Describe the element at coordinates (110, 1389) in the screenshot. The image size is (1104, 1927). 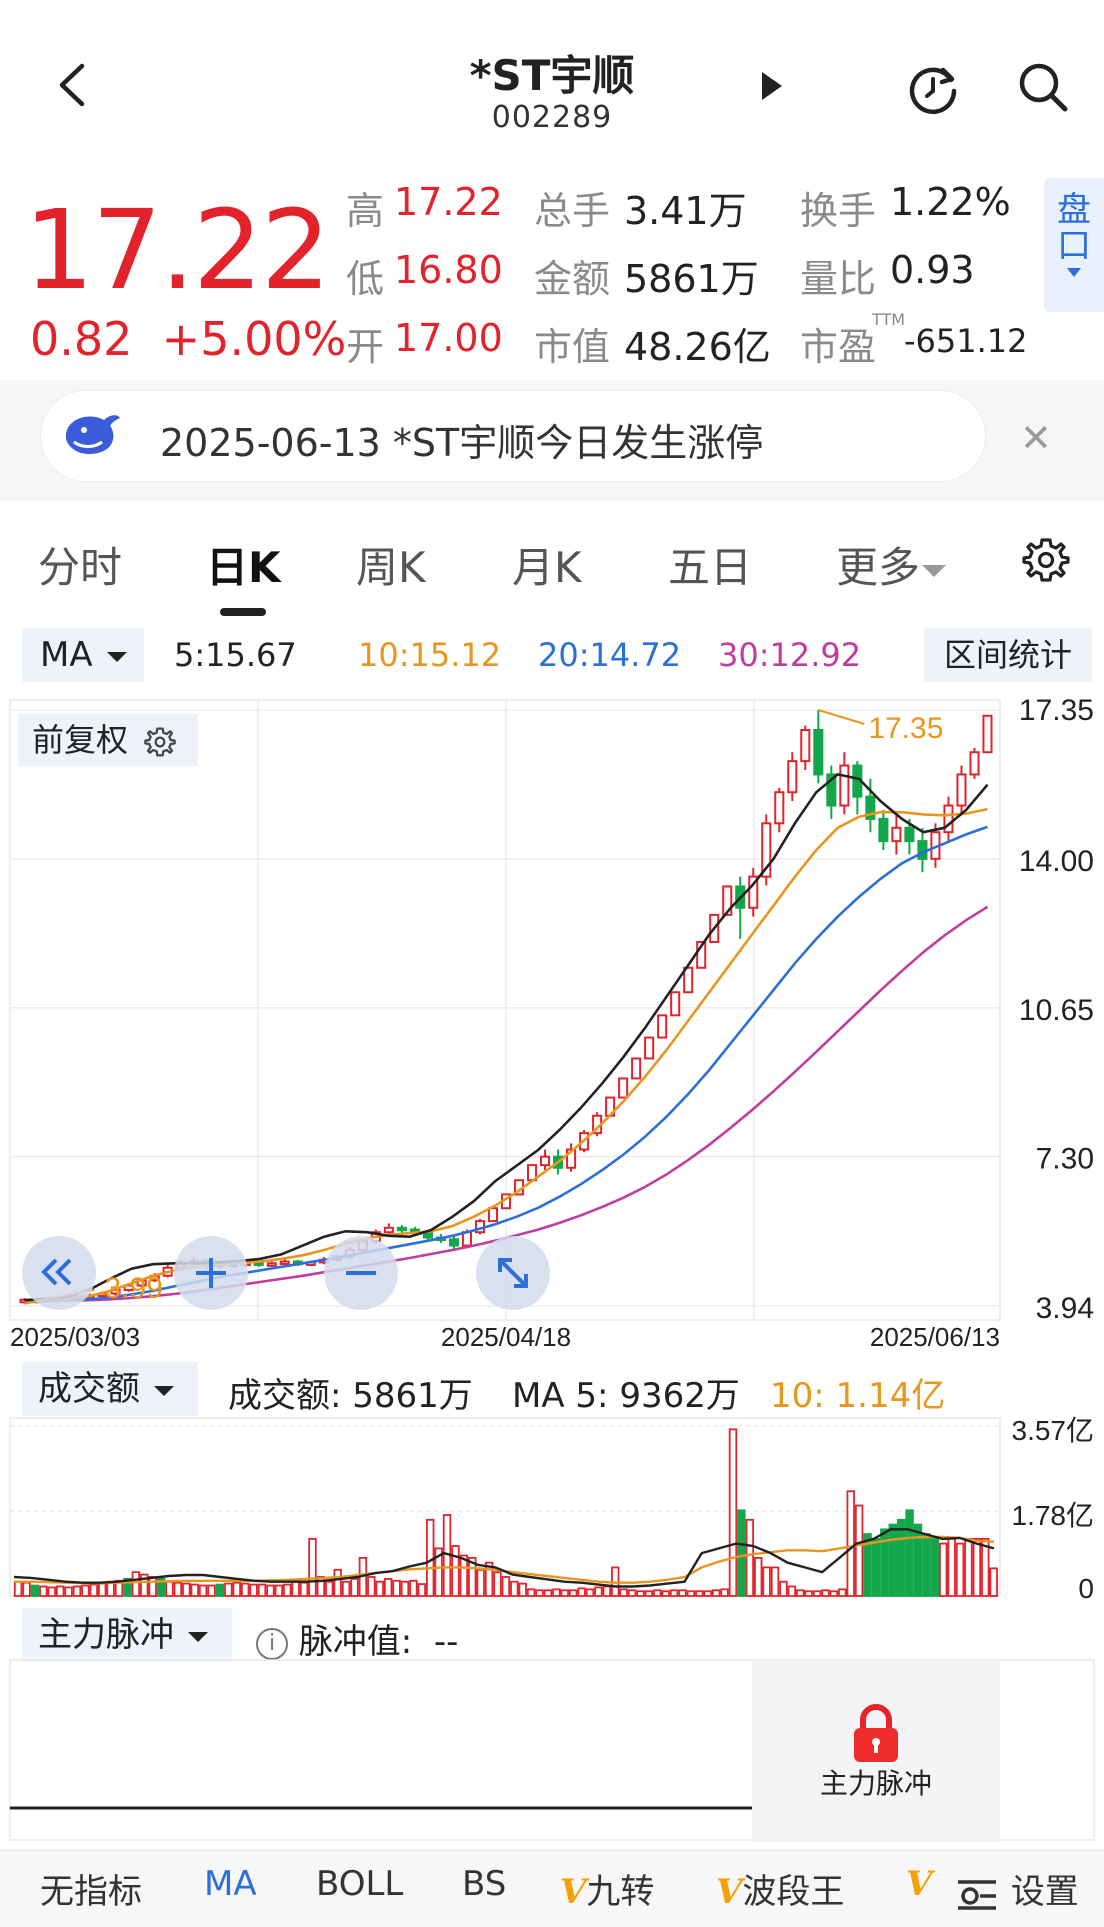
I see `volume-indicator-select: 成交额` at that location.